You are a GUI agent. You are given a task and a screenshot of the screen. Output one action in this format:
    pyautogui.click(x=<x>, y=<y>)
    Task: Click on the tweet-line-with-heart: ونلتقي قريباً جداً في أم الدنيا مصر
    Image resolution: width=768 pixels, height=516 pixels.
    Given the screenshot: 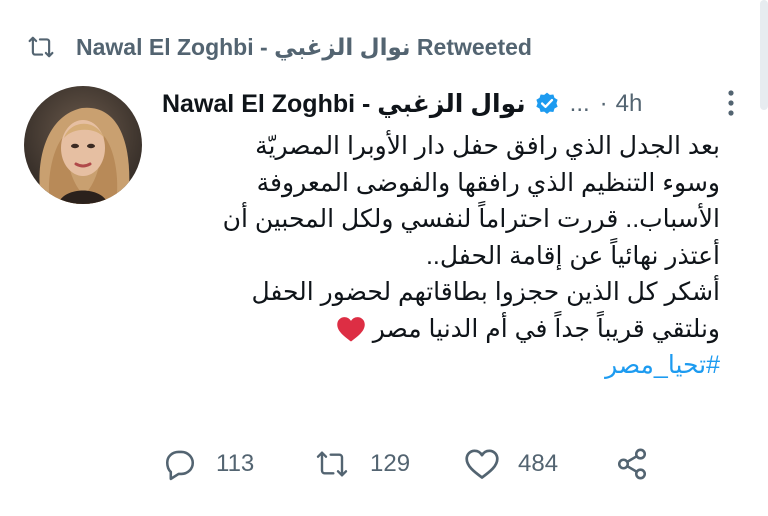 What is the action you would take?
    pyautogui.click(x=440, y=329)
    